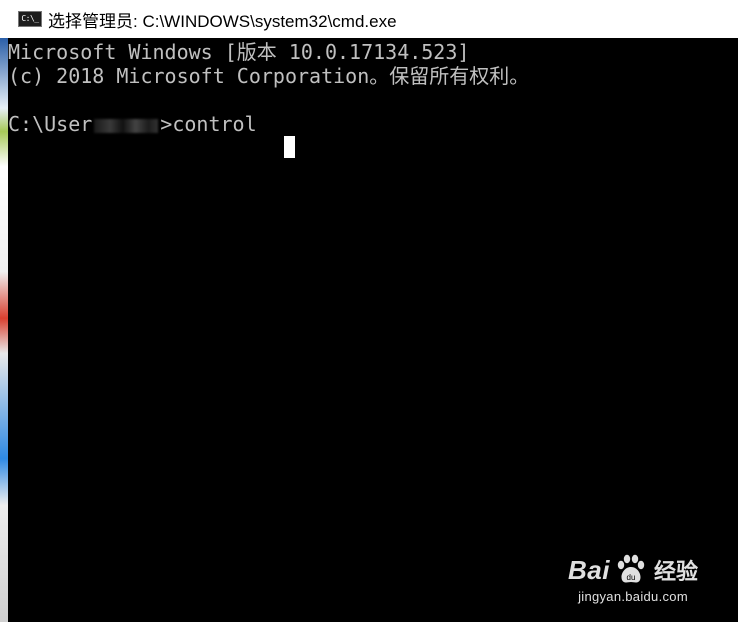 The image size is (738, 622). I want to click on window-title: 选择管理员: C:\WINDOWS\system32\cmd.exe, so click(222, 21).